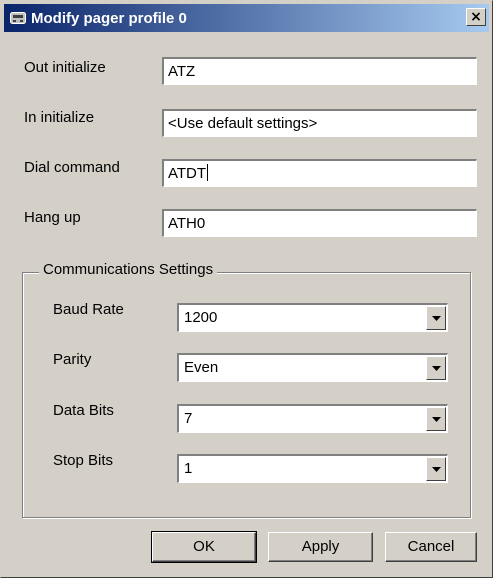 The height and width of the screenshot is (578, 493). Describe the element at coordinates (83, 410) in the screenshot. I see `data-bits-label: Data Bits` at that location.